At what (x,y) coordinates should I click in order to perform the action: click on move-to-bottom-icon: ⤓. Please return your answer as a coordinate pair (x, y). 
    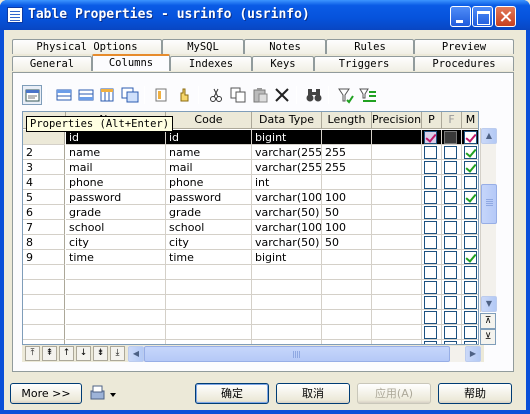
    Looking at the image, I should click on (117, 353).